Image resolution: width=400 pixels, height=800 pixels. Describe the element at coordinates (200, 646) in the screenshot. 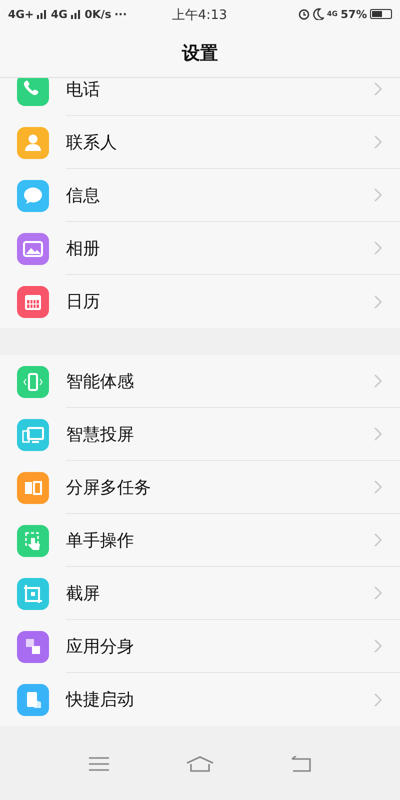

I see `settings-item: 应用分身` at that location.